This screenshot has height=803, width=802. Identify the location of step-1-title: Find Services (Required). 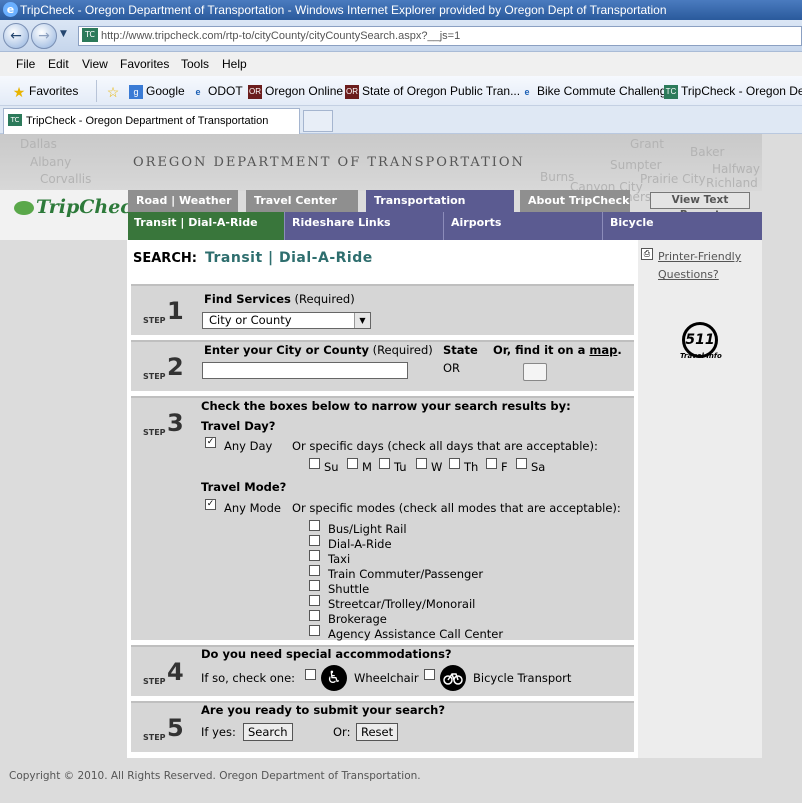
(279, 299).